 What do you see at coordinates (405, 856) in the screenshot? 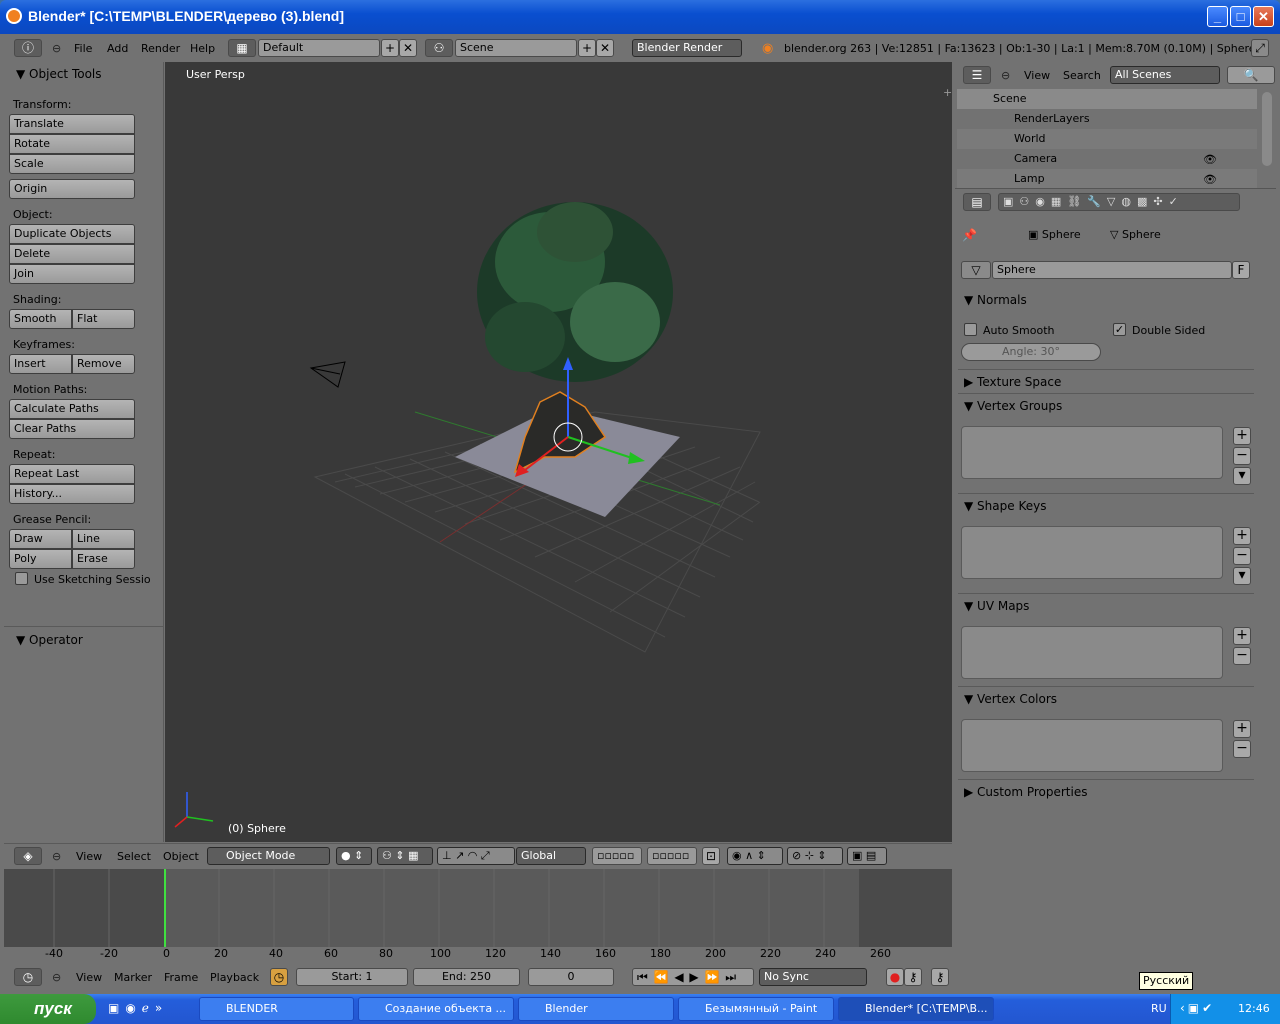
I see `pivot-point-select: ⚇ ⇕ ▦` at bounding box center [405, 856].